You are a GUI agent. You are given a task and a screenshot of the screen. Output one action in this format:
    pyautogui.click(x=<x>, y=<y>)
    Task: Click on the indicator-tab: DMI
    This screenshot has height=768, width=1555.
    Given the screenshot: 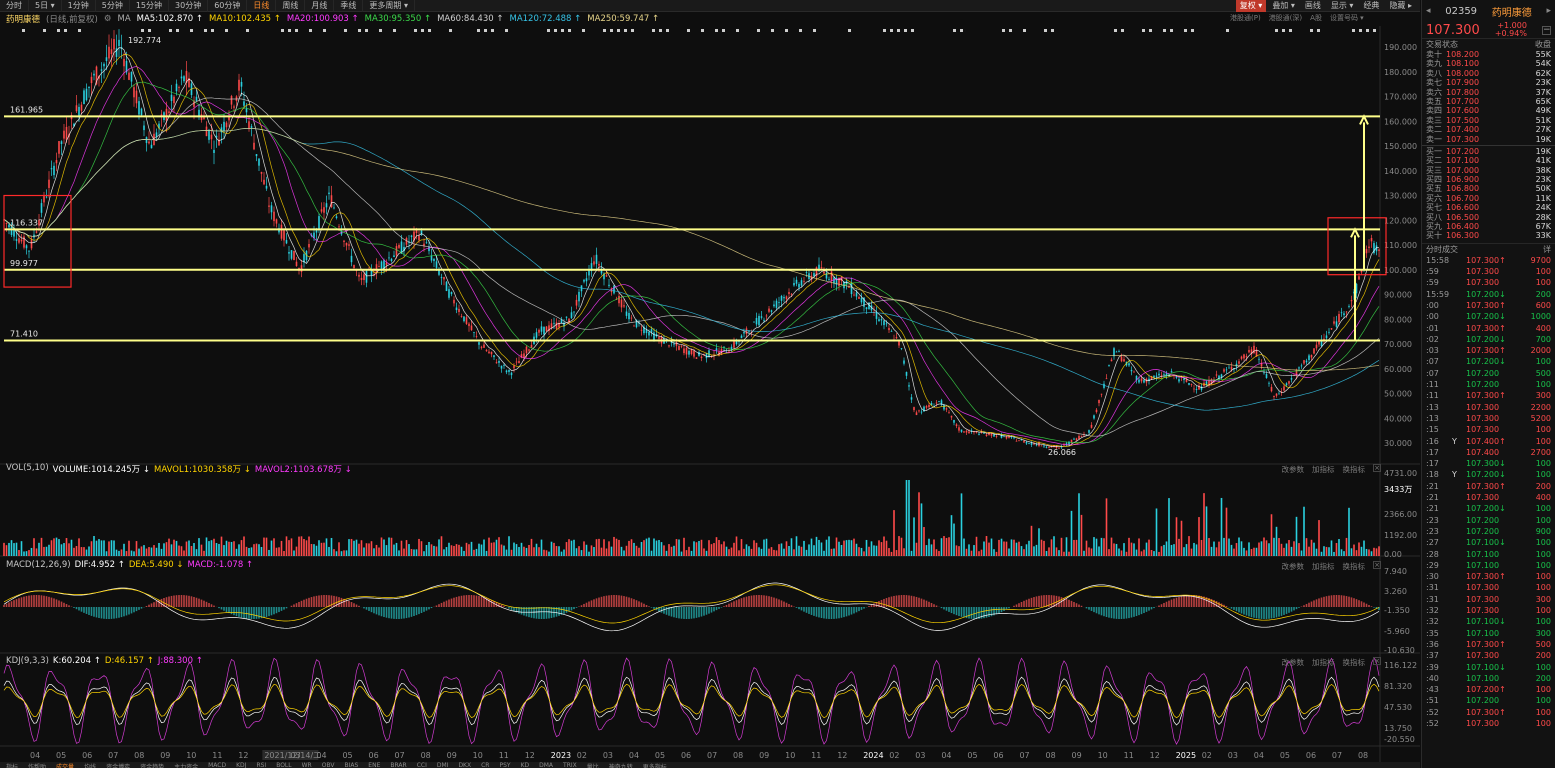 What is the action you would take?
    pyautogui.click(x=443, y=765)
    